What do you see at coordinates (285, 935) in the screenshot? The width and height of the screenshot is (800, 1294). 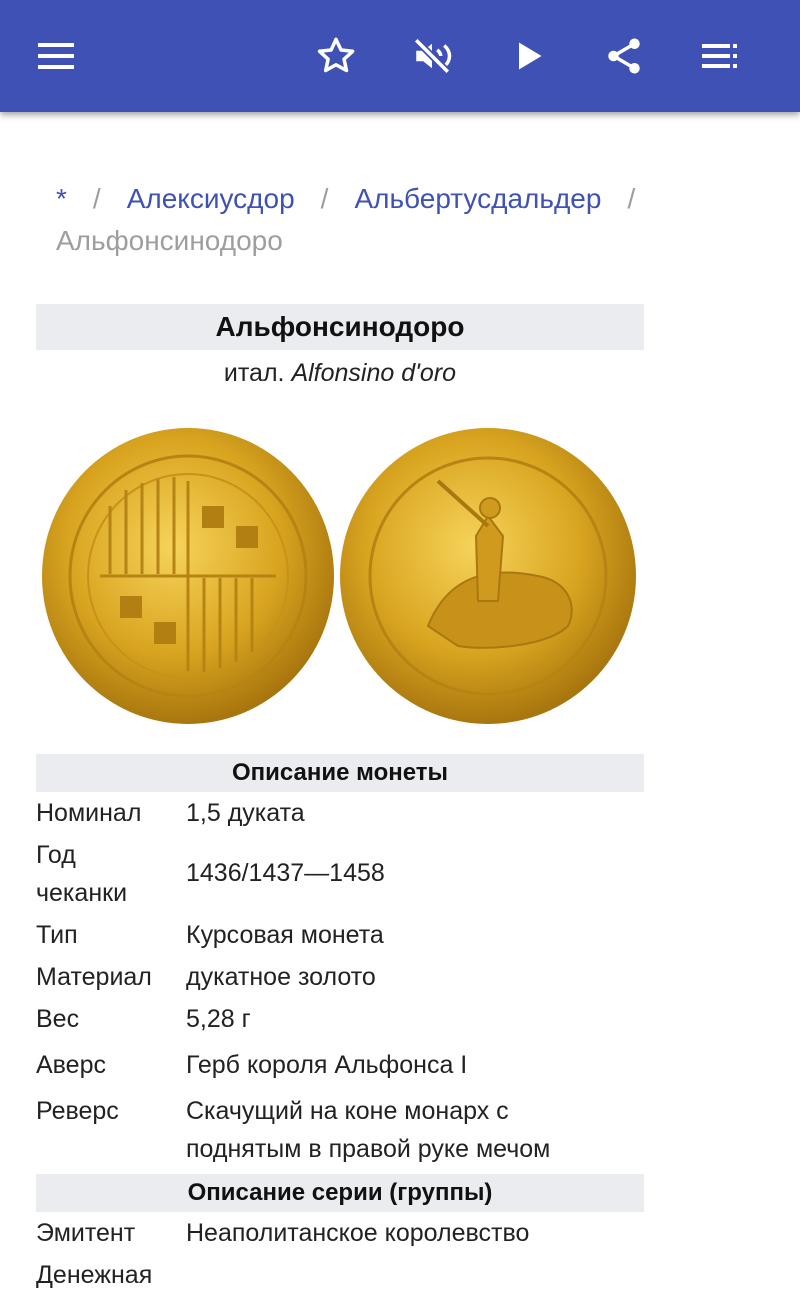 I see `row-value: Курсовая монета` at bounding box center [285, 935].